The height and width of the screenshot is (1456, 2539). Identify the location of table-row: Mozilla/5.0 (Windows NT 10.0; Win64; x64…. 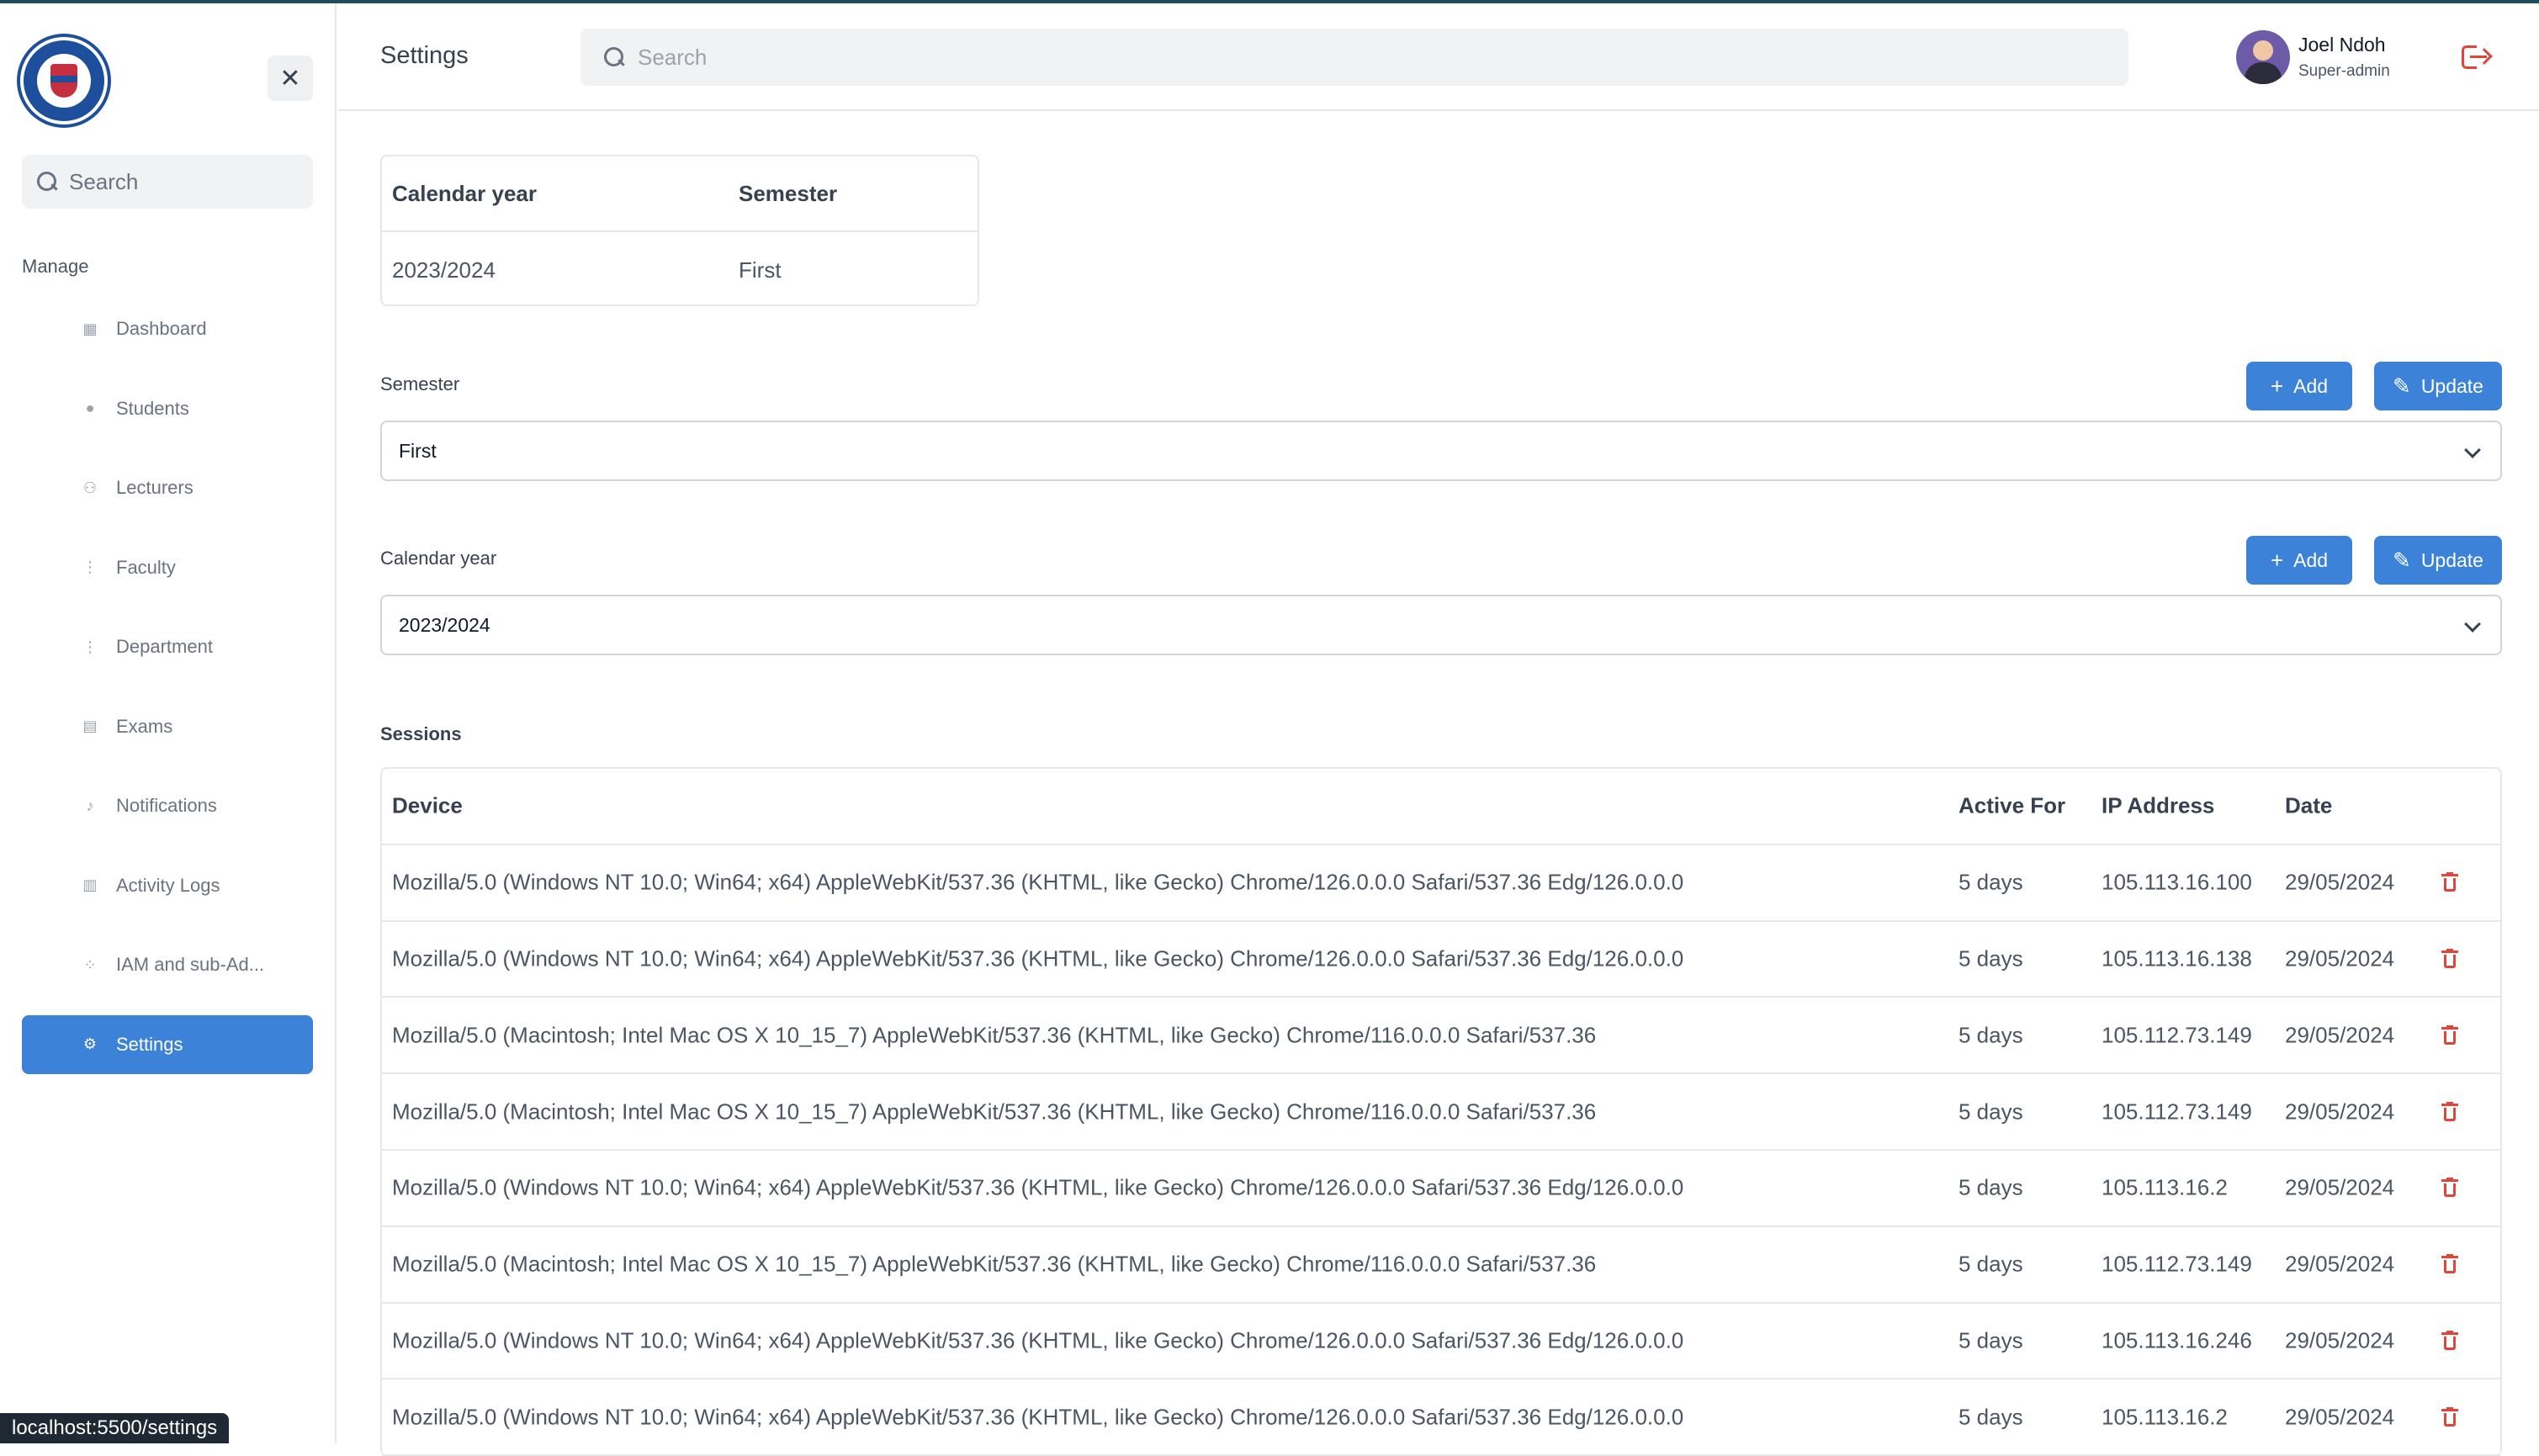
(1441, 883).